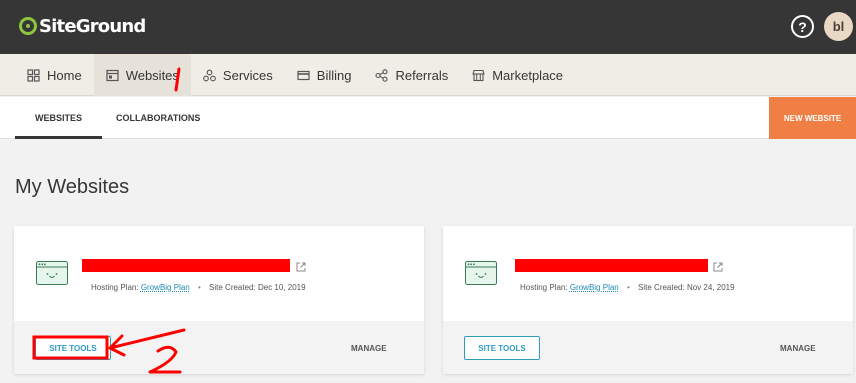  What do you see at coordinates (281, 287) in the screenshot?
I see `site-created-date: Dec 10, 2019` at bounding box center [281, 287].